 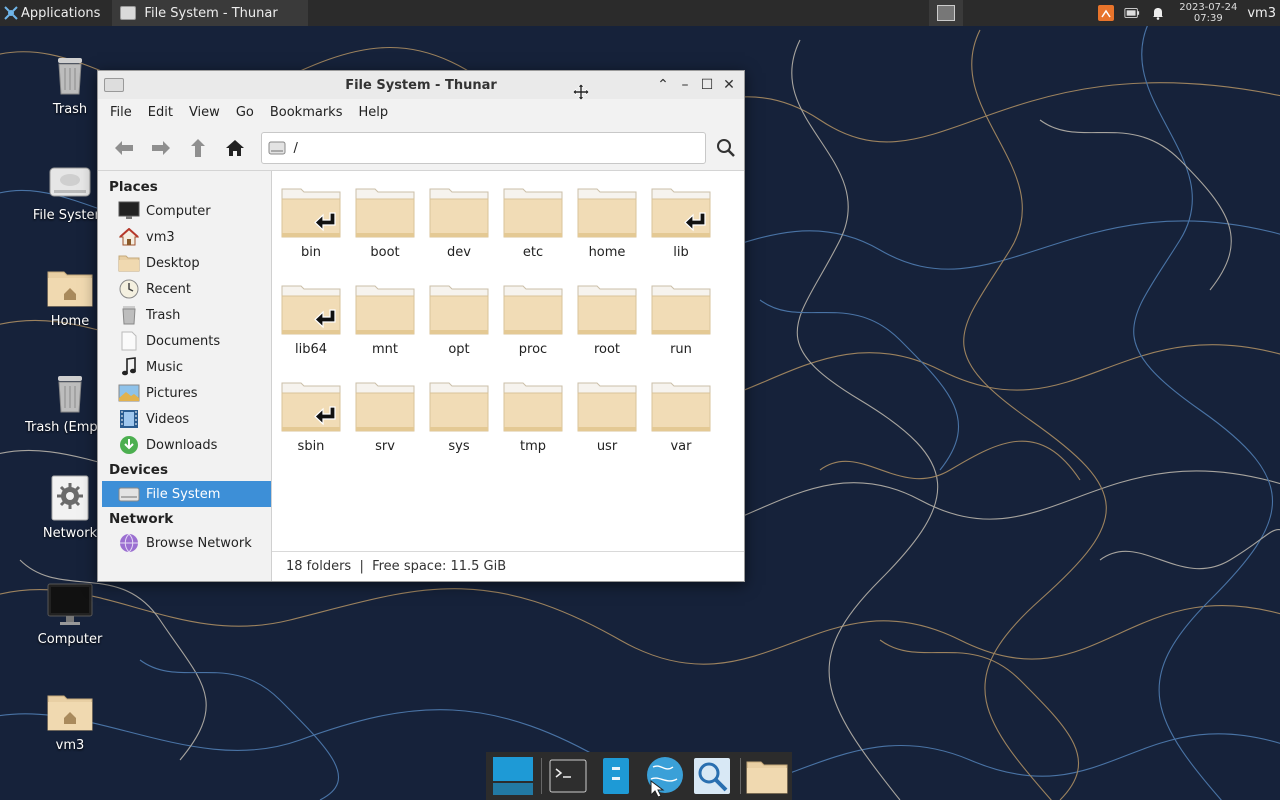 I want to click on monitor-icon, so click(x=129, y=211).